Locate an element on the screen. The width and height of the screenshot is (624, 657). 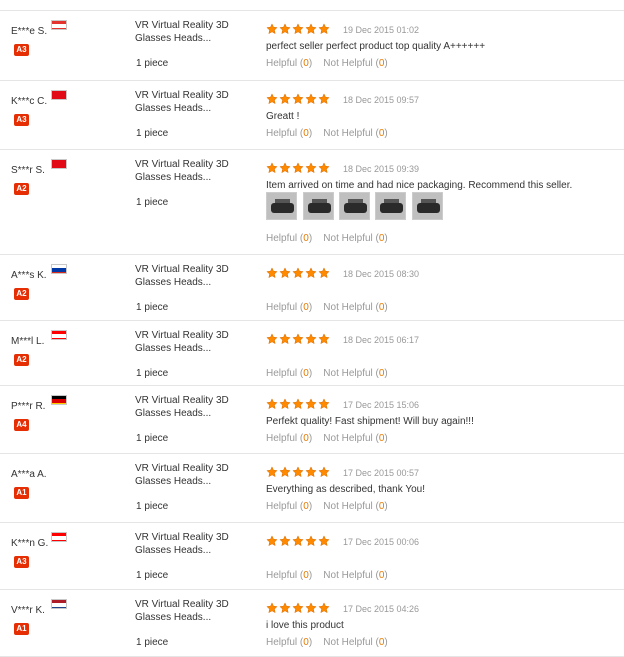
buyer-level-badge: A1 is located at coordinates (21, 493).